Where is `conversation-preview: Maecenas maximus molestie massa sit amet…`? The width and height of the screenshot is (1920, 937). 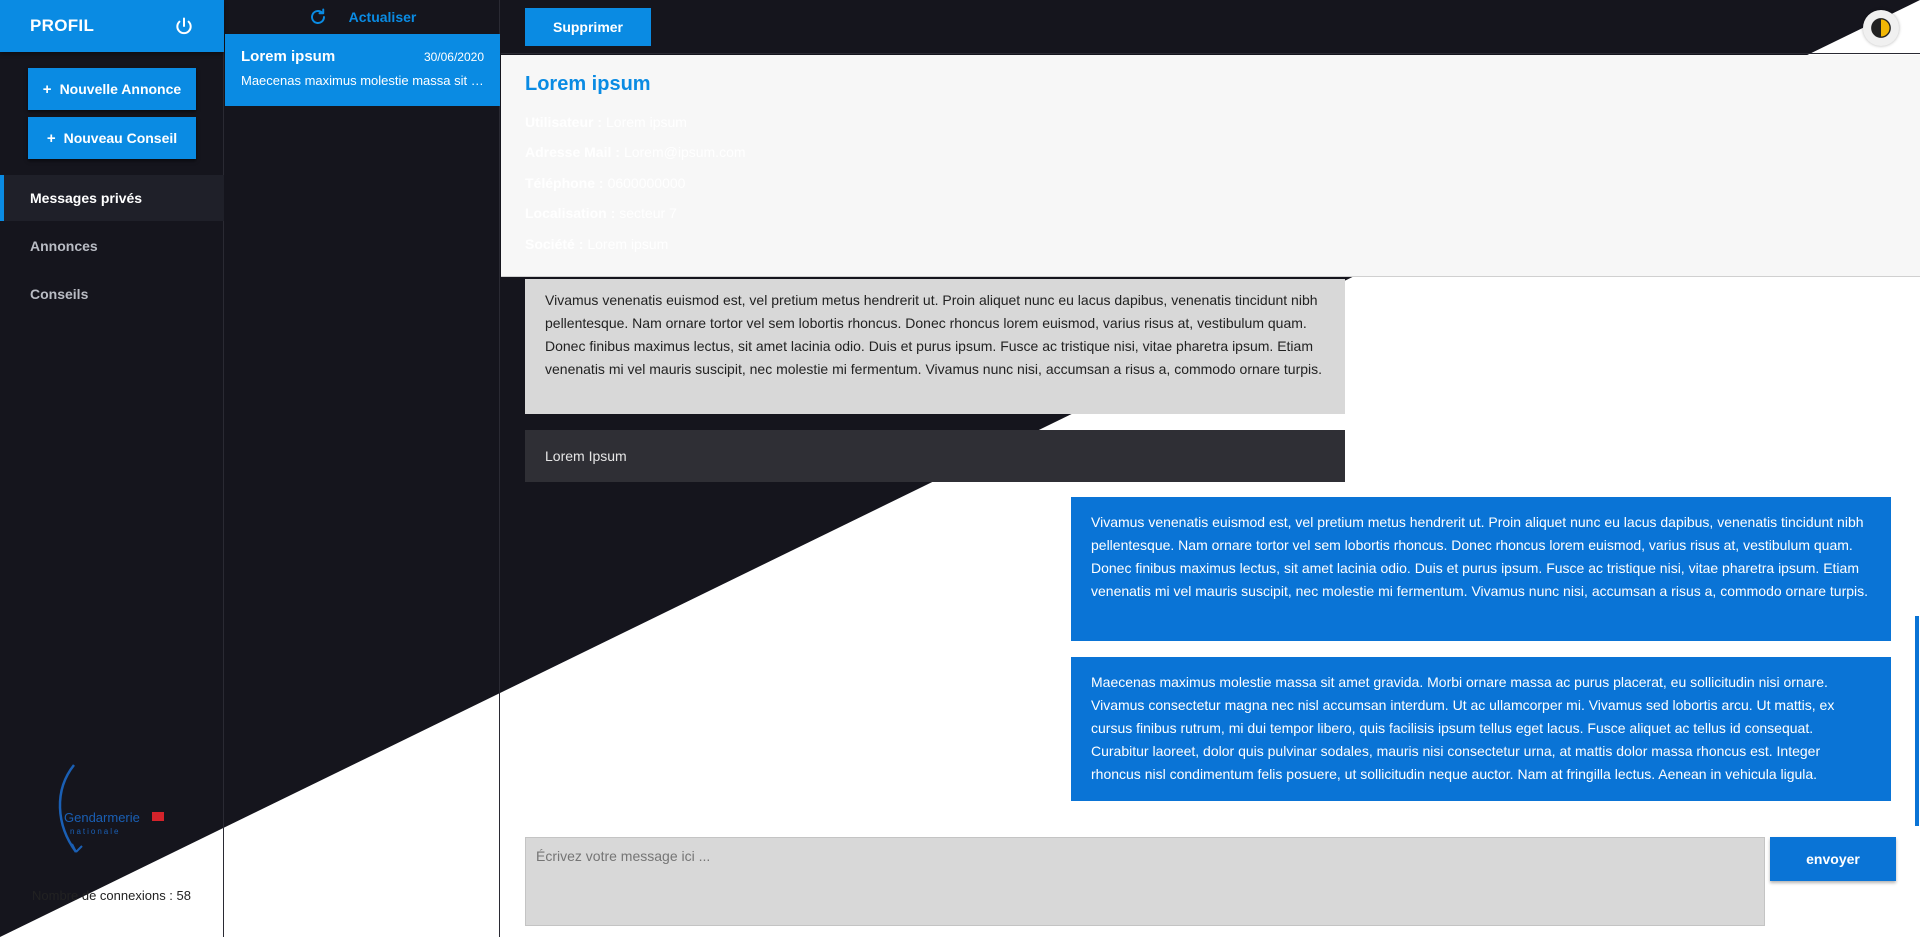 conversation-preview: Maecenas maximus molestie massa sit amet… is located at coordinates (362, 80).